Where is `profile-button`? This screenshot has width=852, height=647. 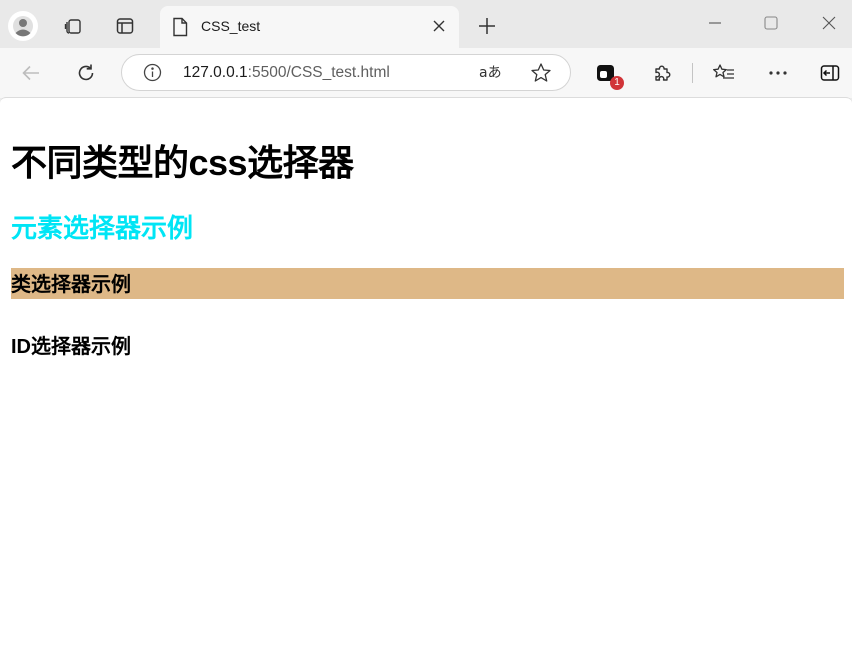 profile-button is located at coordinates (23, 26).